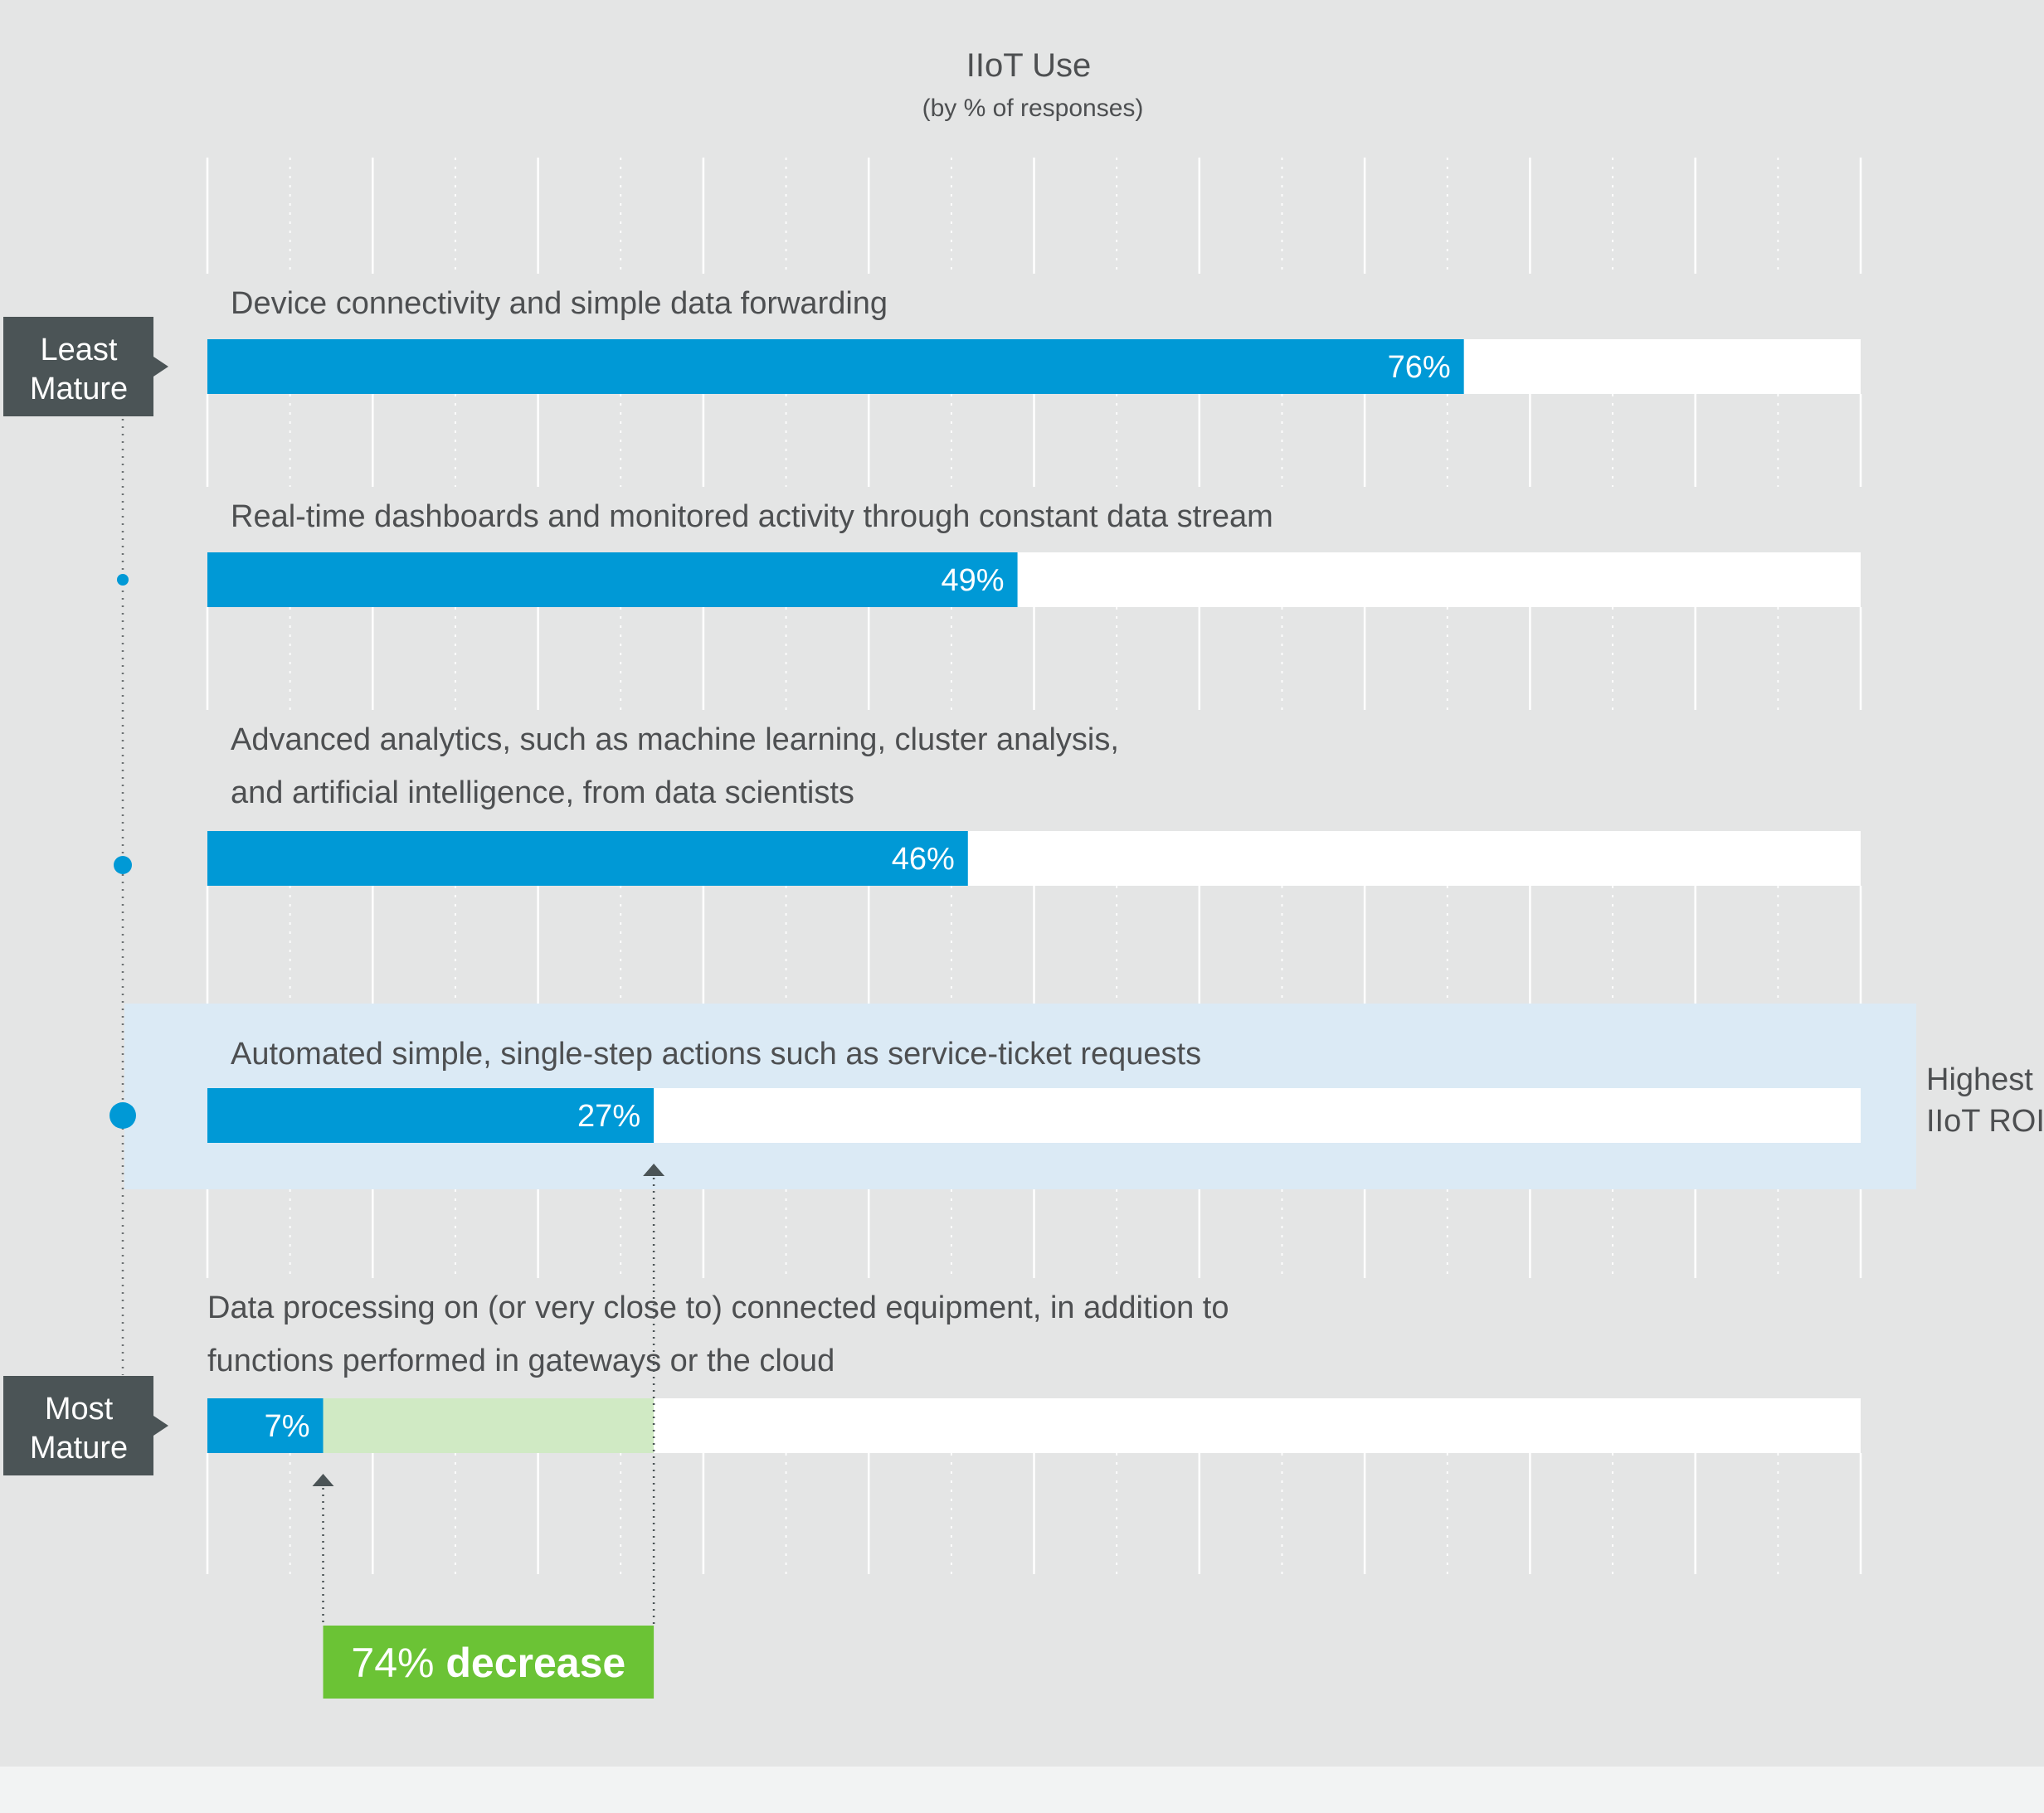  I want to click on decrease-badge-label: 74% decrease, so click(488, 1663).